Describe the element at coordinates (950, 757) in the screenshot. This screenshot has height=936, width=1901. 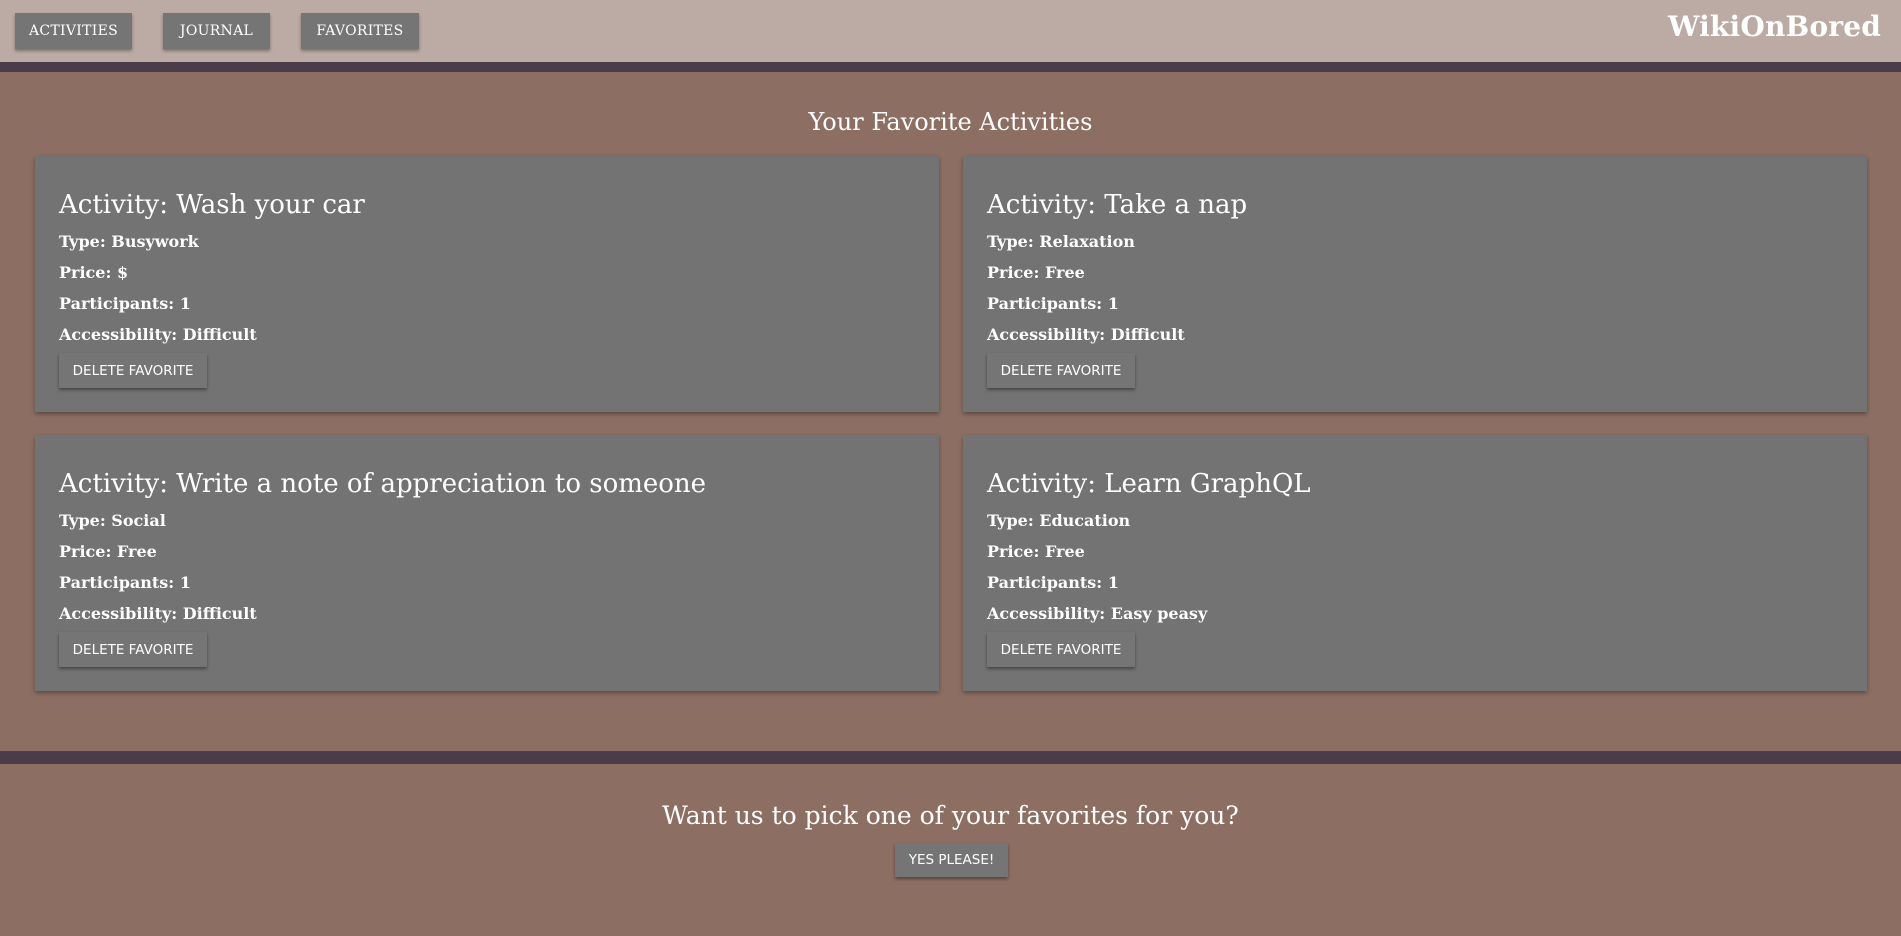
I see `section-divider` at that location.